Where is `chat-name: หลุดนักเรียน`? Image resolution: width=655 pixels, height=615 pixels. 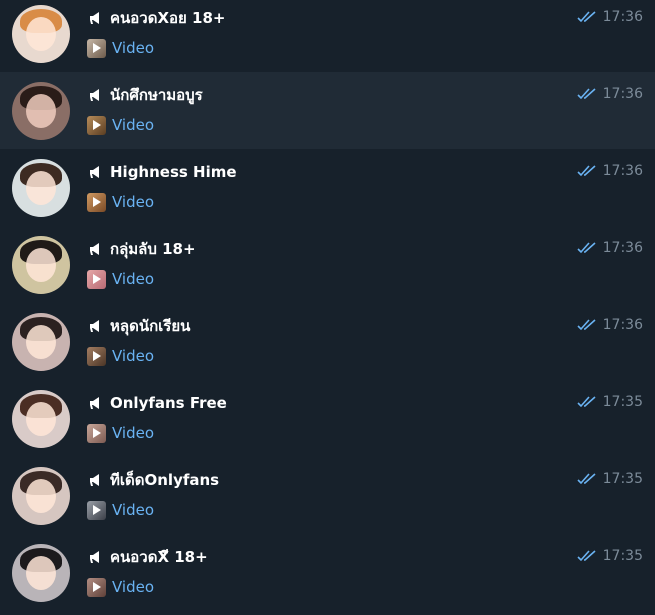 chat-name: หลุดนักเรียน is located at coordinates (150, 326).